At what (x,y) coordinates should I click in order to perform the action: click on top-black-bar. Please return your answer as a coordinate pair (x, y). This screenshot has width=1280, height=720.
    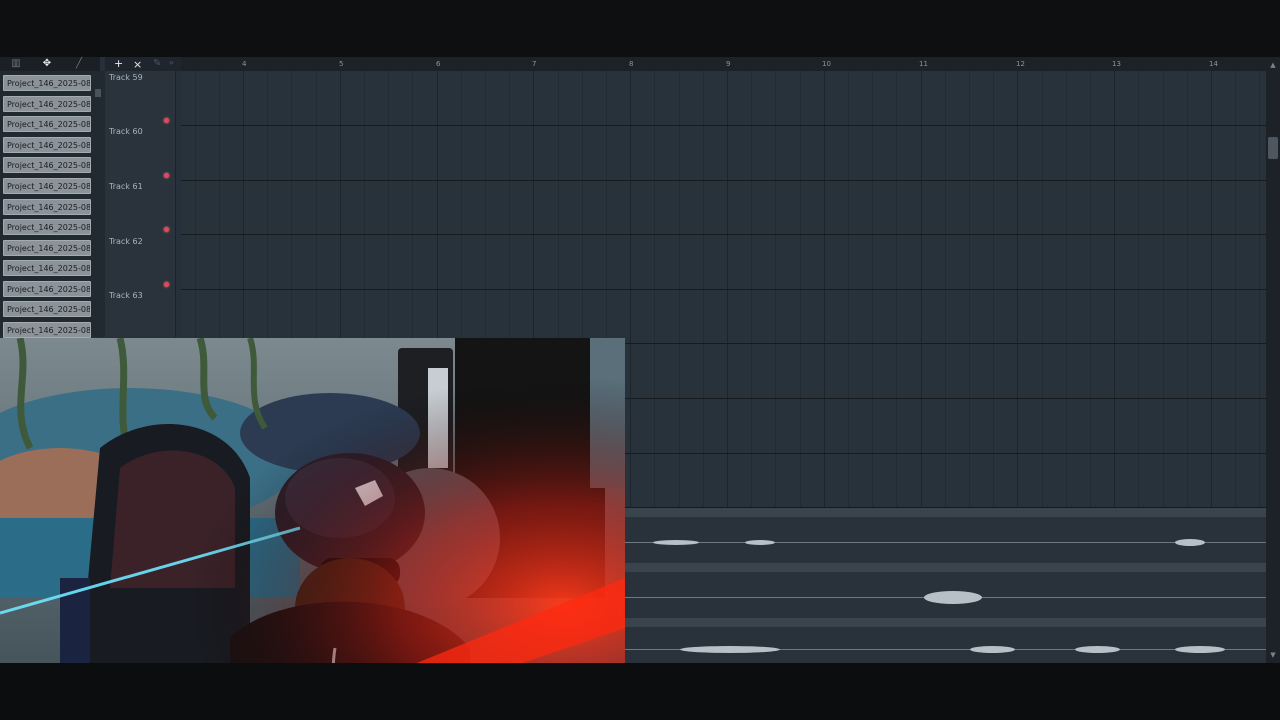
    Looking at the image, I should click on (640, 28).